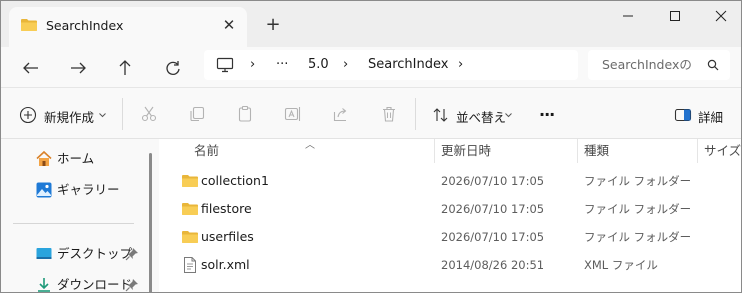  I want to click on arrow-up-icon, so click(125, 67).